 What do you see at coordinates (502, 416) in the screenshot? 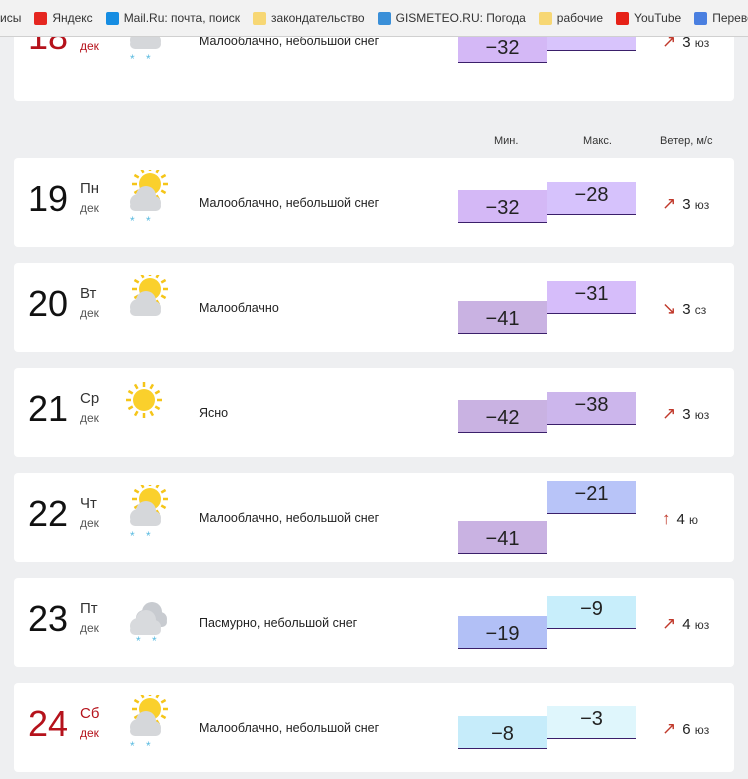
I see `min-temp-bar: −42` at bounding box center [502, 416].